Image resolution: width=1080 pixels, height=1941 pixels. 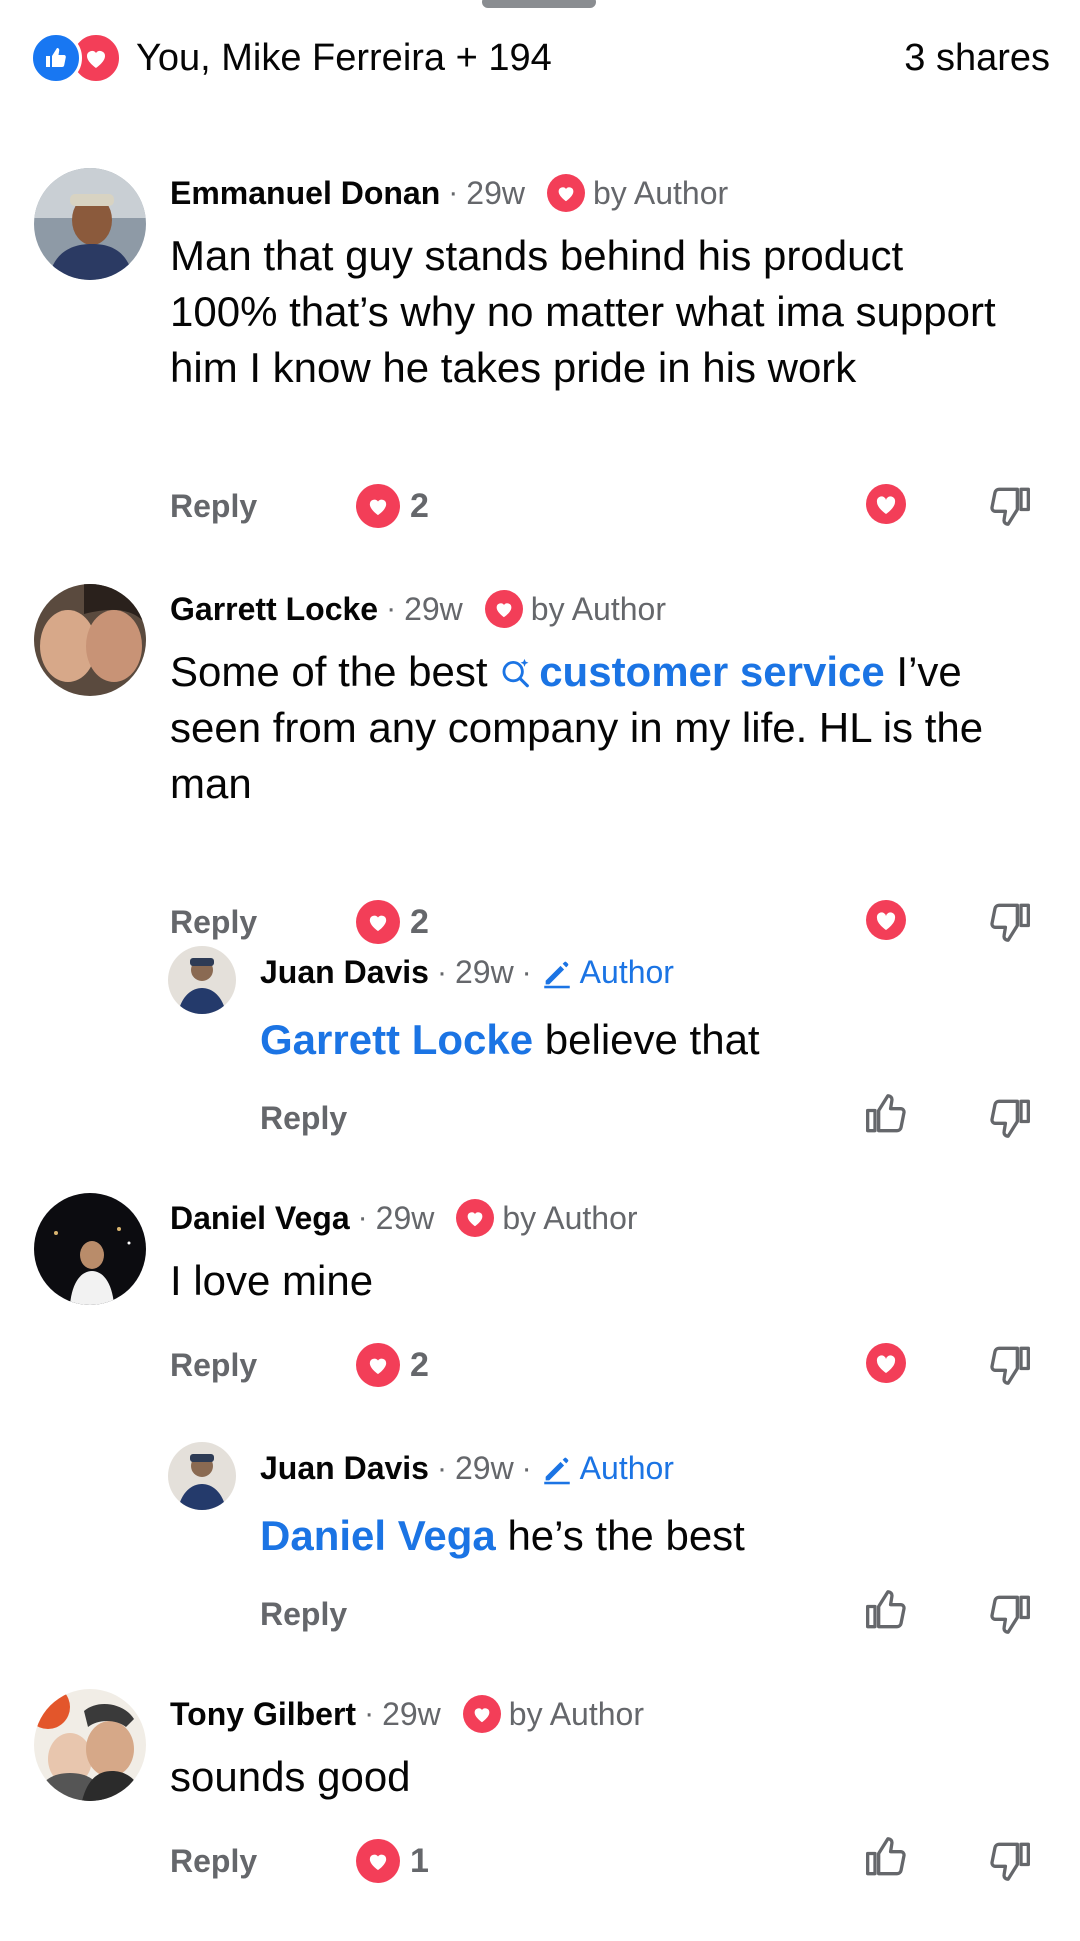 I want to click on comment-text: Garrett Locke believe that, so click(x=650, y=1040).